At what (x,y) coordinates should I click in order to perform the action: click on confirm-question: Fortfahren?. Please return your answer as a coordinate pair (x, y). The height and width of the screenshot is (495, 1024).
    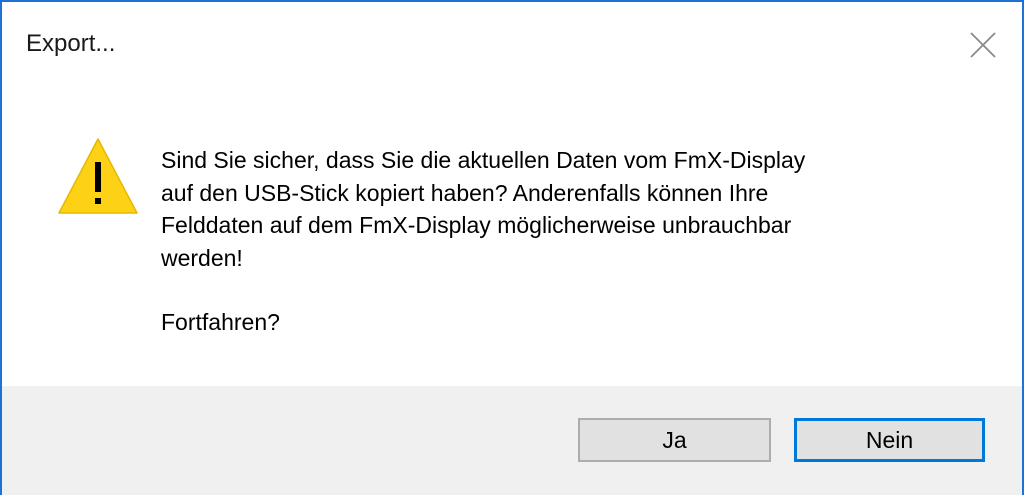
    Looking at the image, I should click on (220, 322).